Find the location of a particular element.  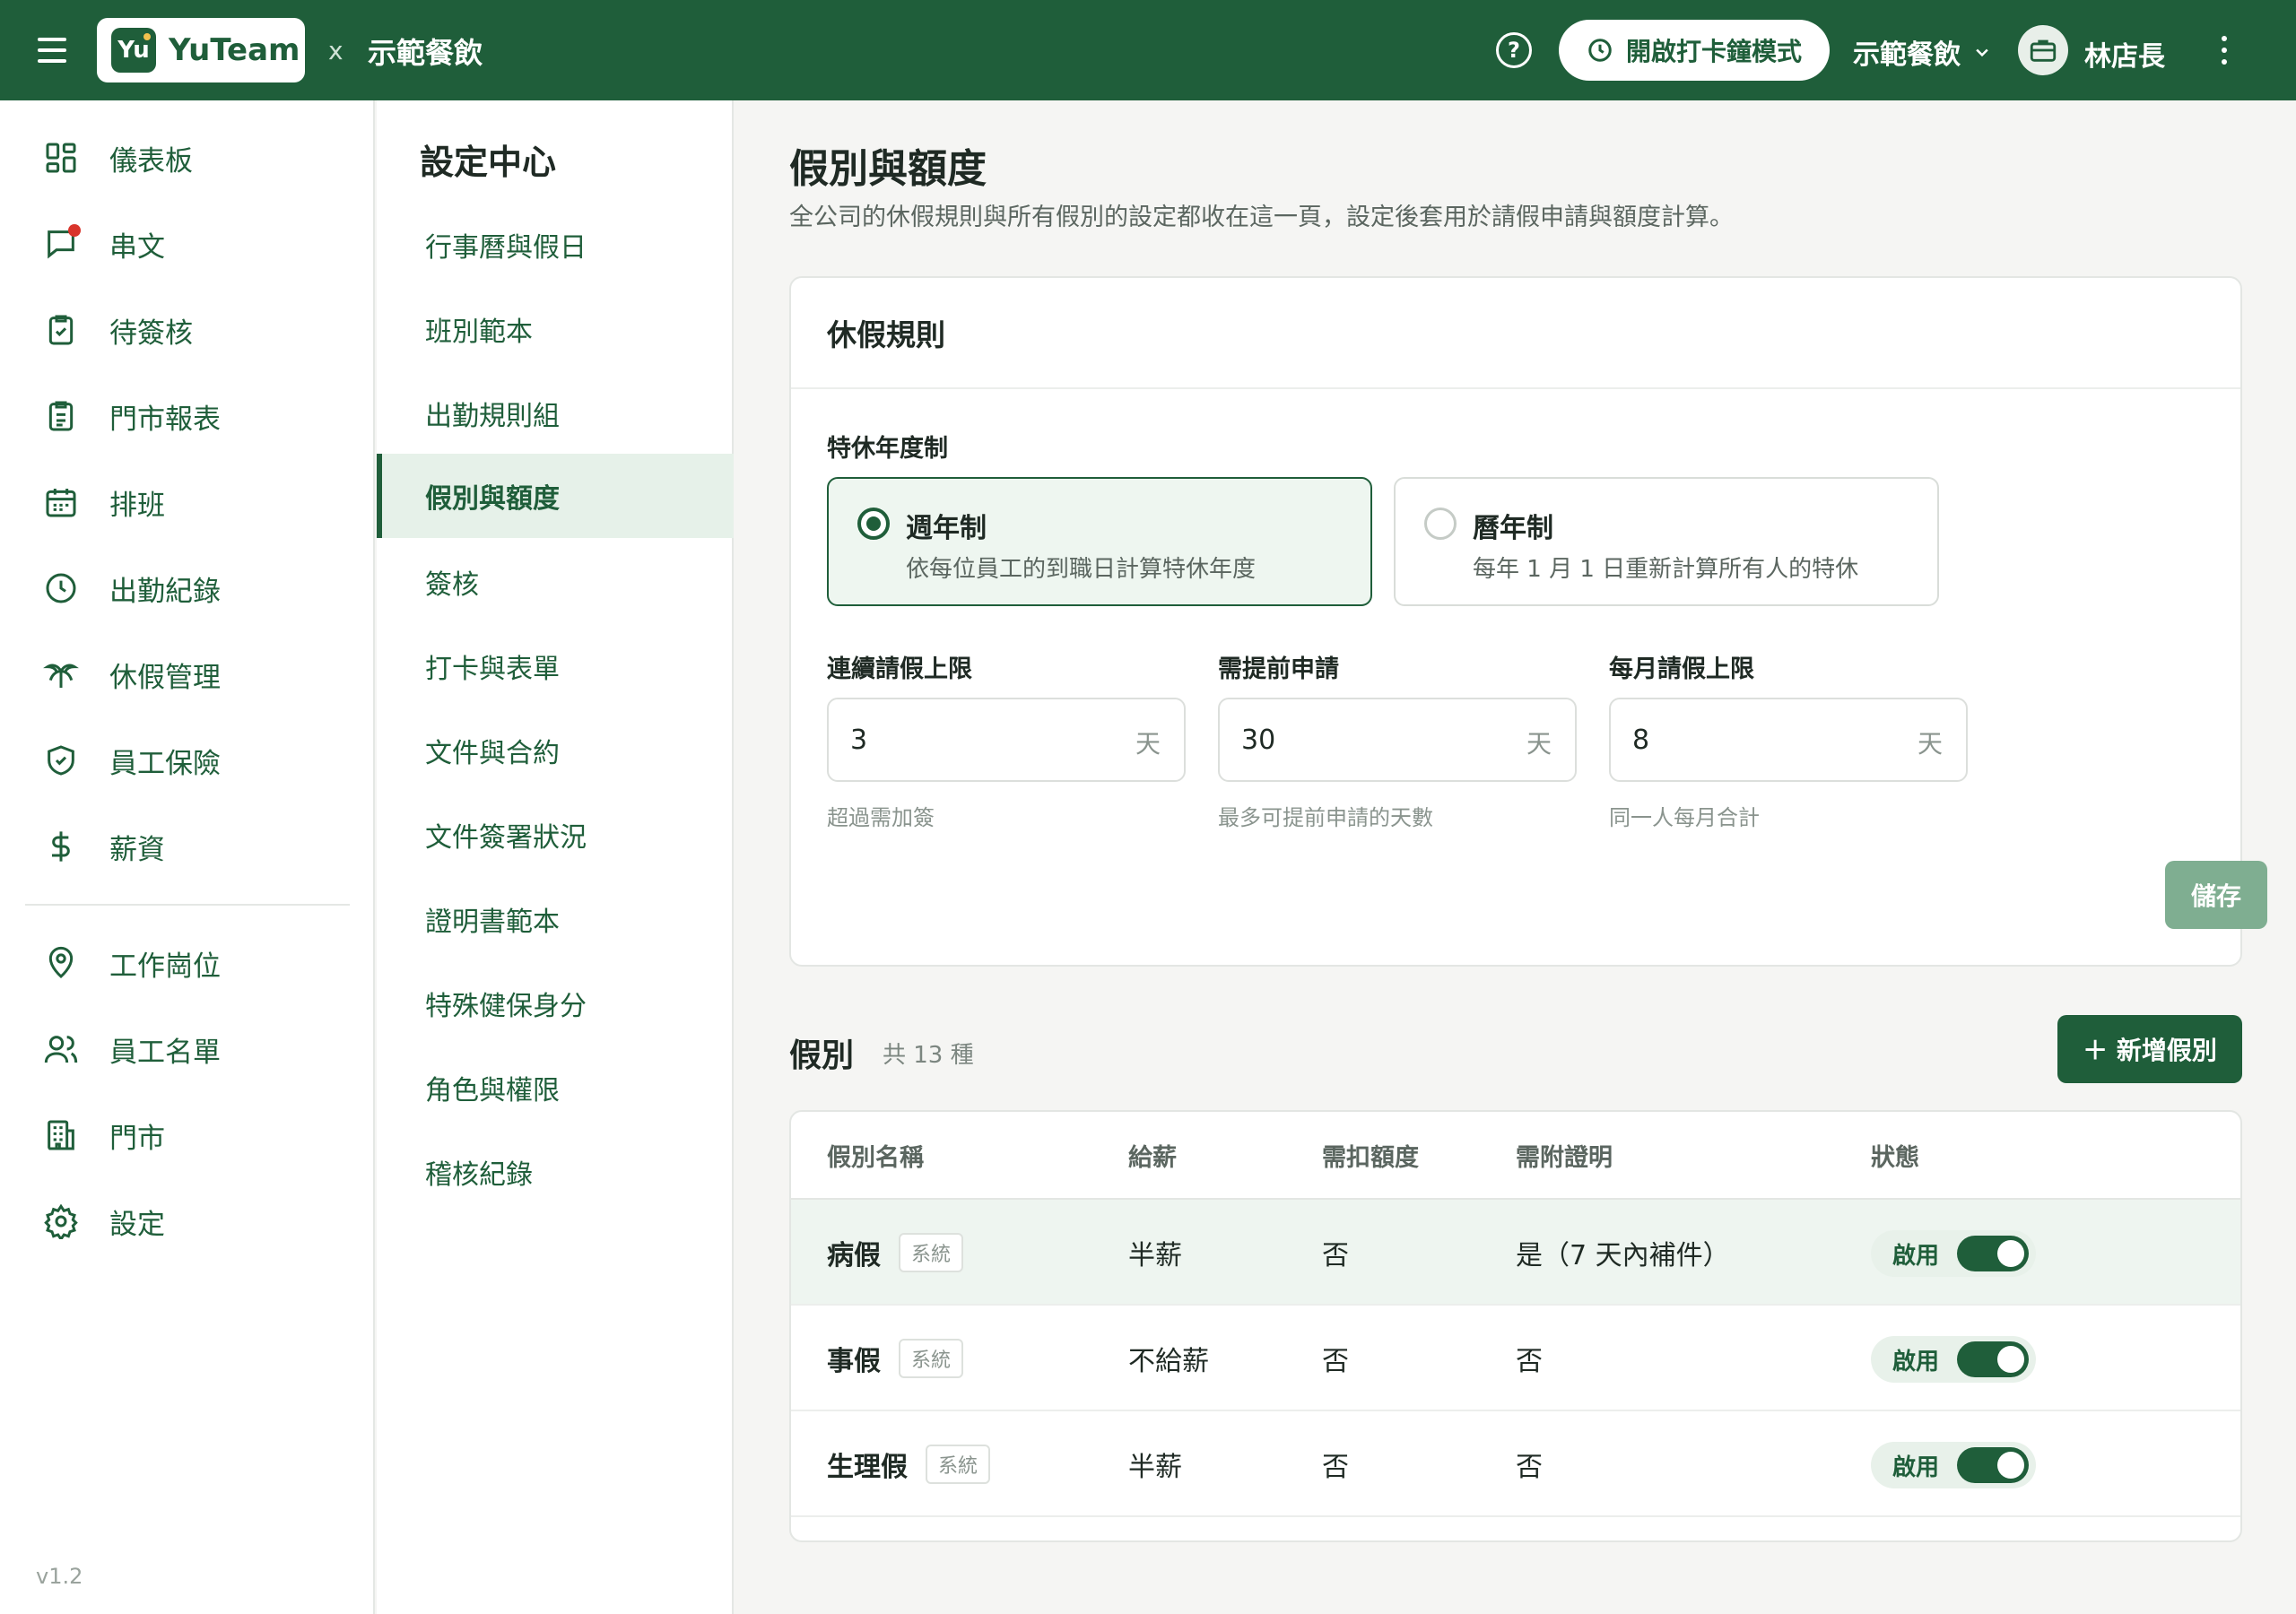

sidebar-item-employees: 員工名單 is located at coordinates (187, 1049).